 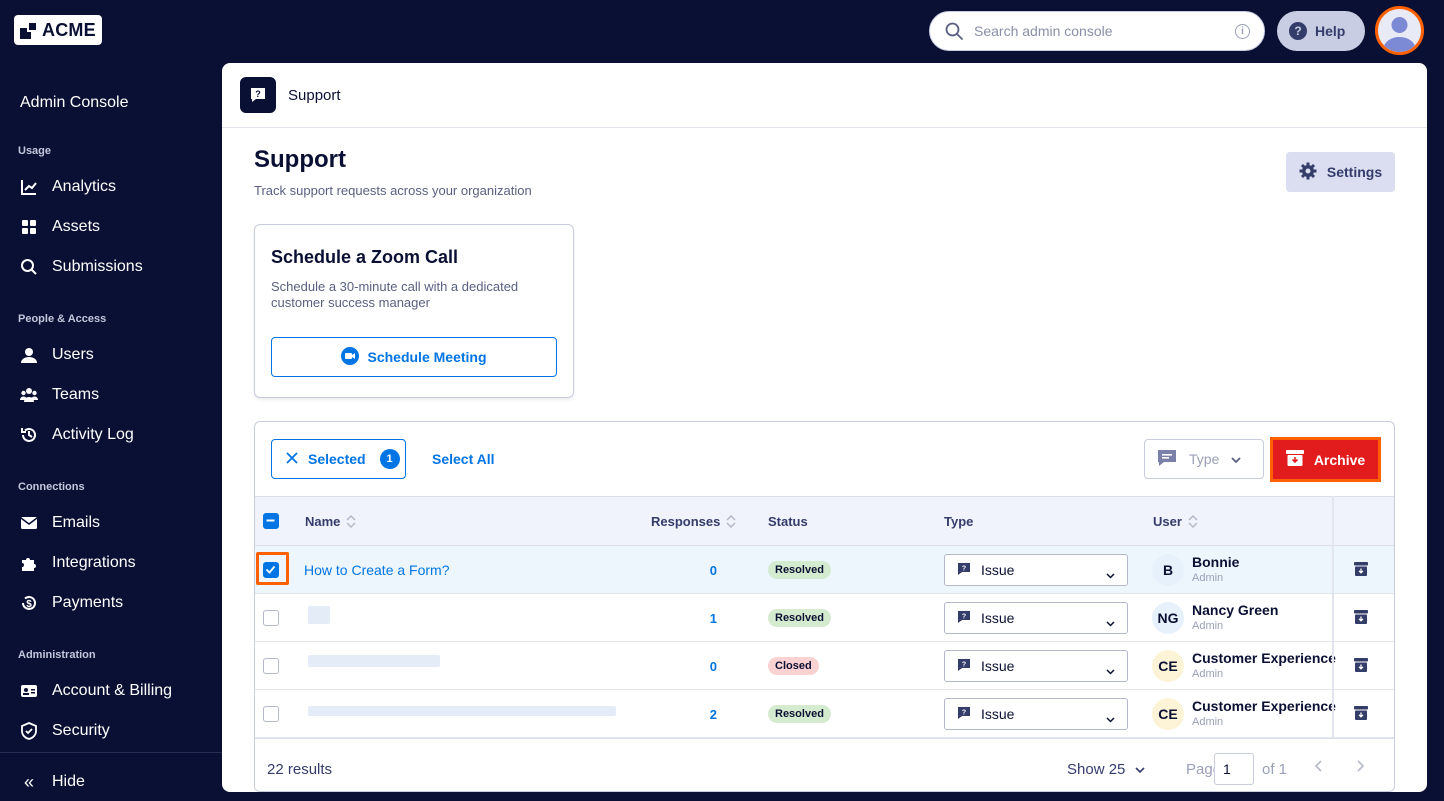 What do you see at coordinates (29, 731) in the screenshot?
I see `shield-icon` at bounding box center [29, 731].